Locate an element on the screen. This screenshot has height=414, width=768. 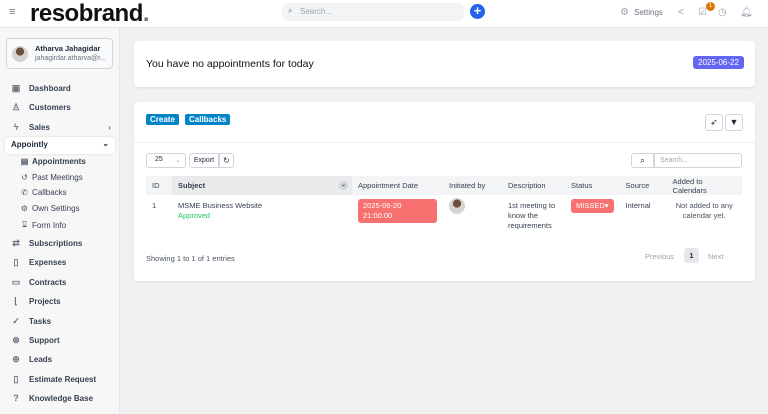
label: Tasks is located at coordinates (40, 321).